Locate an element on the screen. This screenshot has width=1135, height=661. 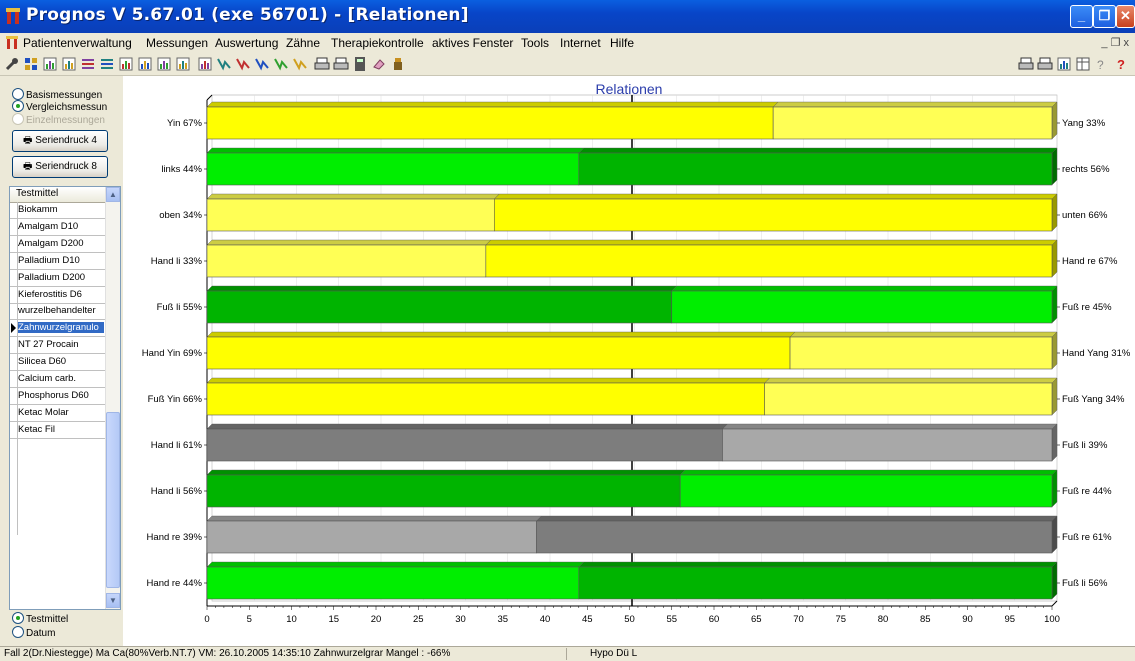
menu-tools: Tools is located at coordinates (535, 43).